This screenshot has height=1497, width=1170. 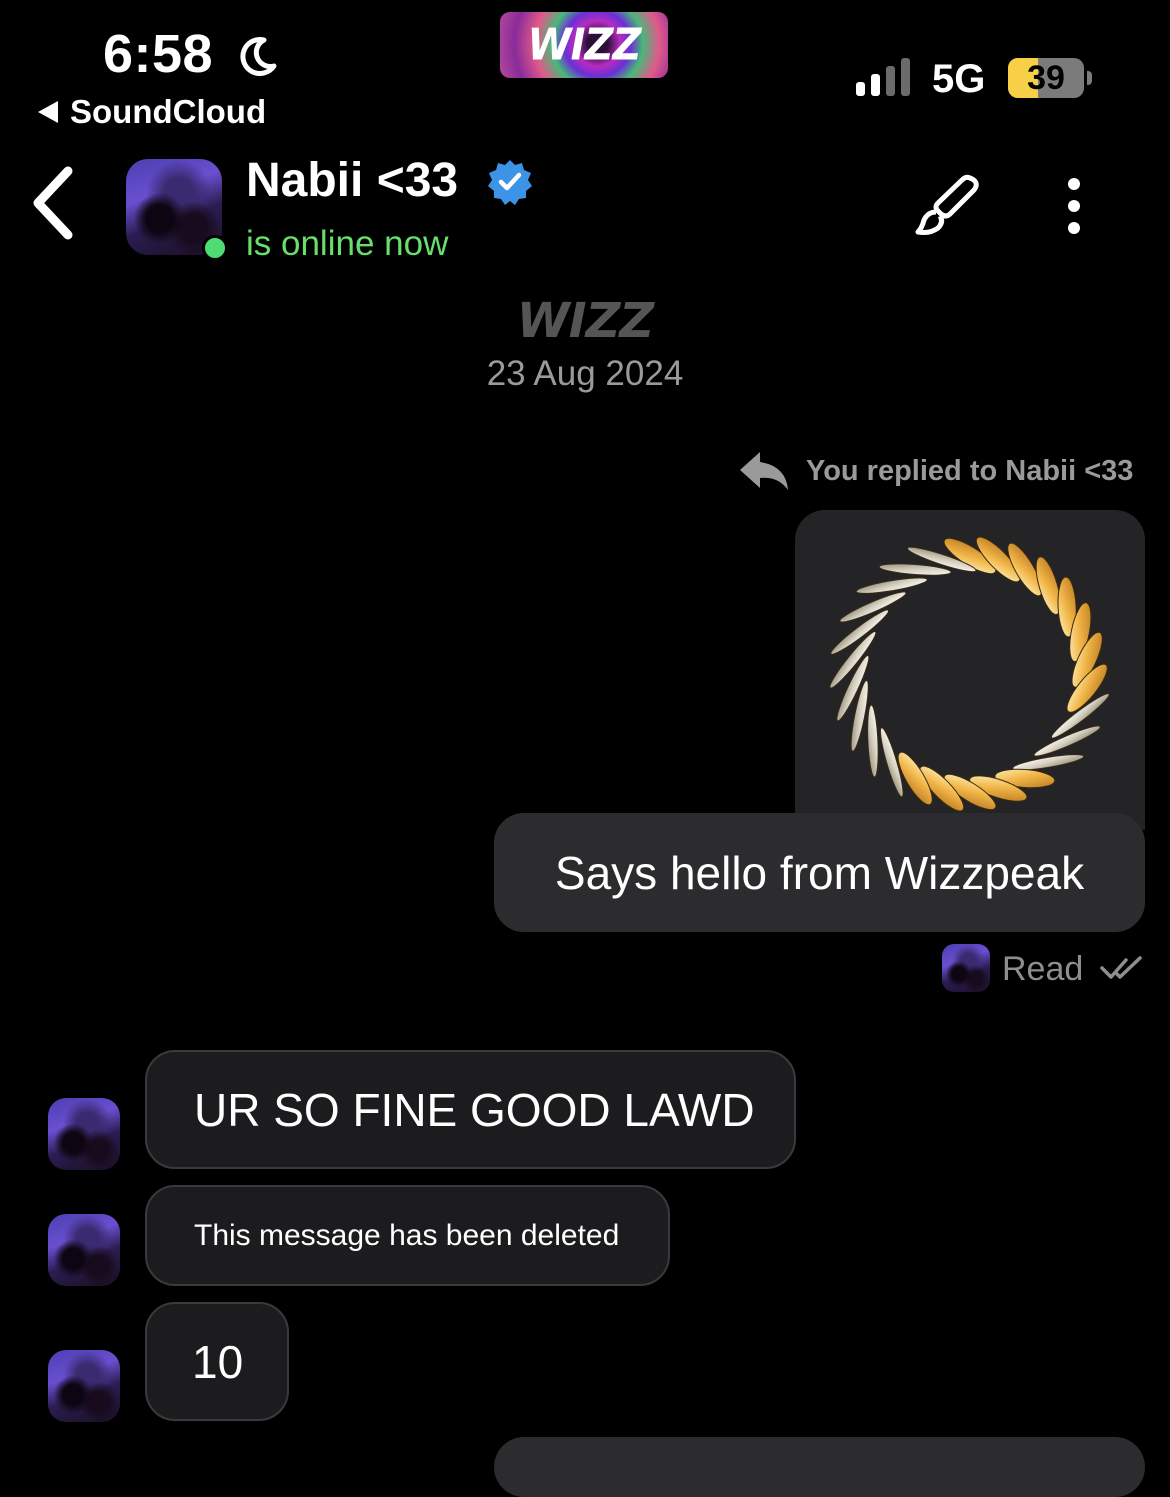 What do you see at coordinates (474, 1109) in the screenshot?
I see `incoming-message-text: UR SO FINE GOOD LAWD` at bounding box center [474, 1109].